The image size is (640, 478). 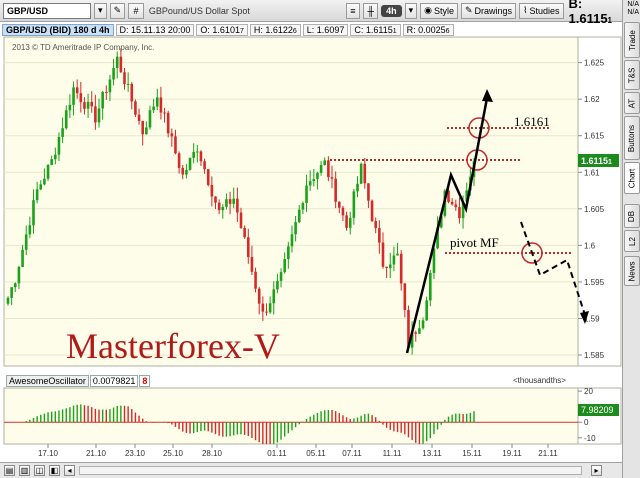 What do you see at coordinates (135, 453) in the screenshot?
I see `time-tick-label: 23.10` at bounding box center [135, 453].